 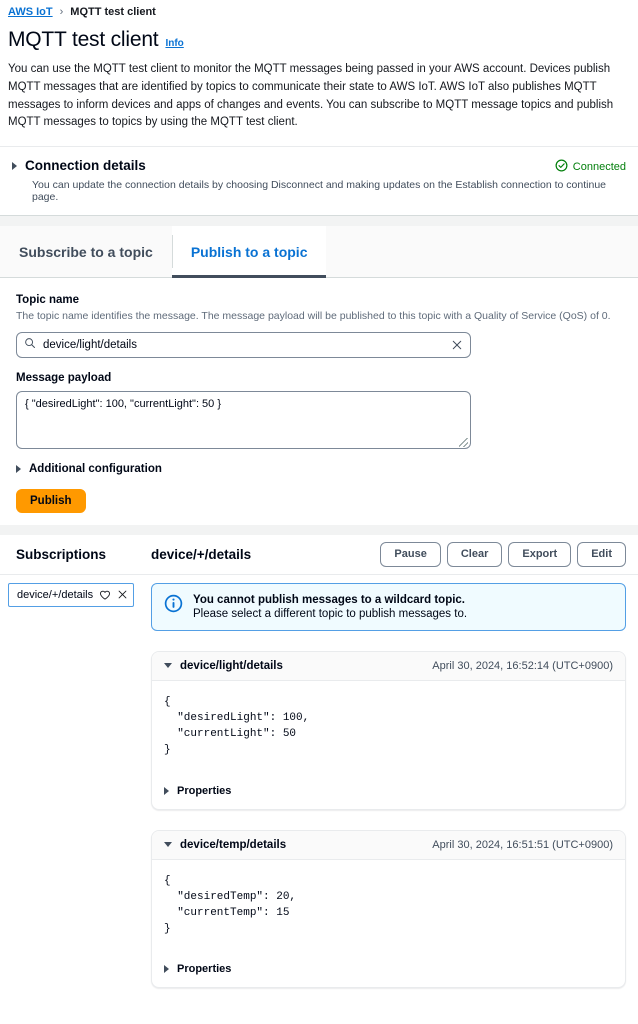 What do you see at coordinates (522, 665) in the screenshot?
I see `message-timestamp: April 30, 2024, 16:52:14 (UTC+0900)` at bounding box center [522, 665].